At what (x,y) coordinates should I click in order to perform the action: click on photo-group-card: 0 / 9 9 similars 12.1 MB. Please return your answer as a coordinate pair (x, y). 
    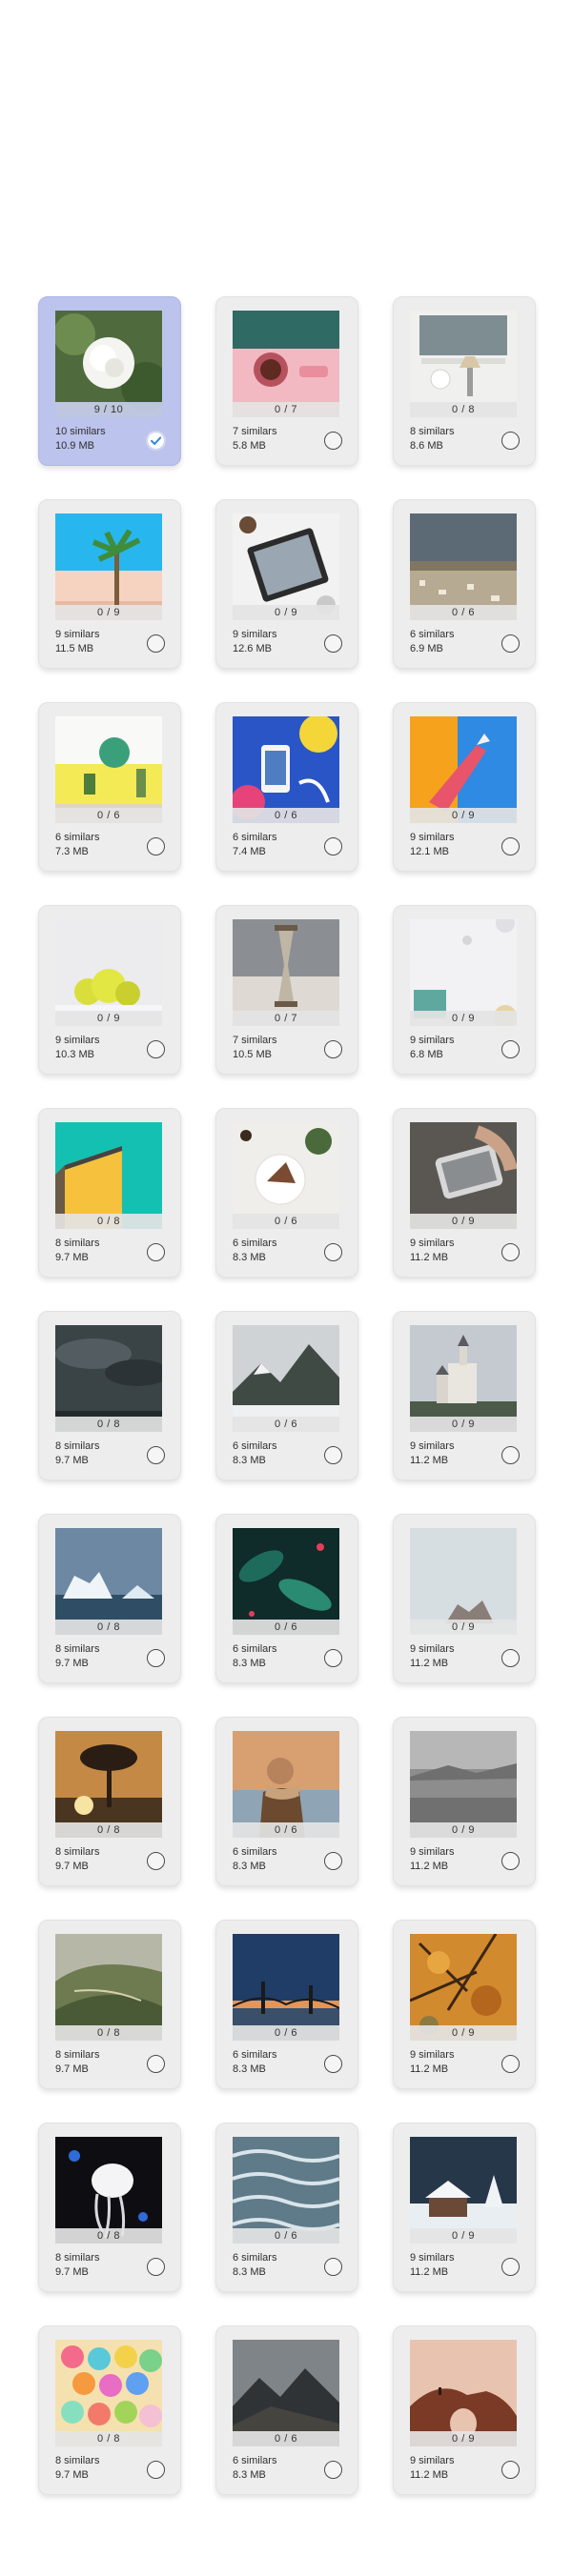
    Looking at the image, I should click on (464, 787).